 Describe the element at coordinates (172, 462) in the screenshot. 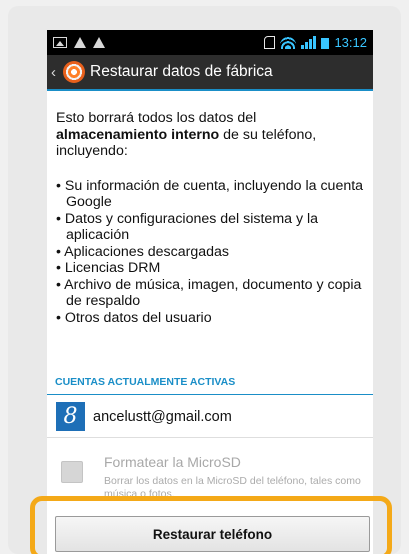

I see `format-microsd-title: Formatear la MicroSD` at that location.